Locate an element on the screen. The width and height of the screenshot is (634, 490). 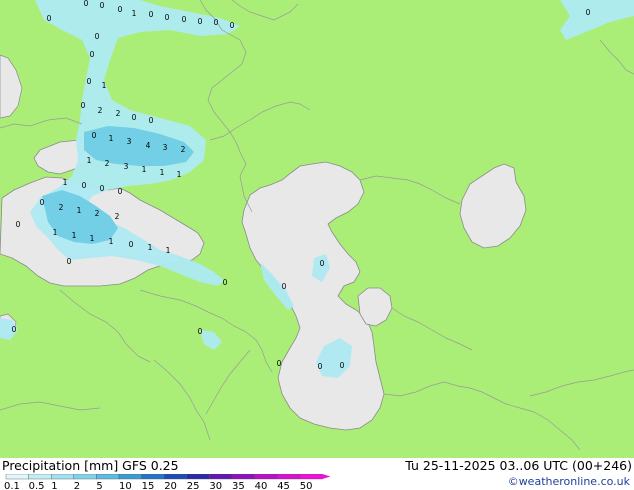
credit-link: ©weatheronline.co.uk is located at coordinates (569, 481).